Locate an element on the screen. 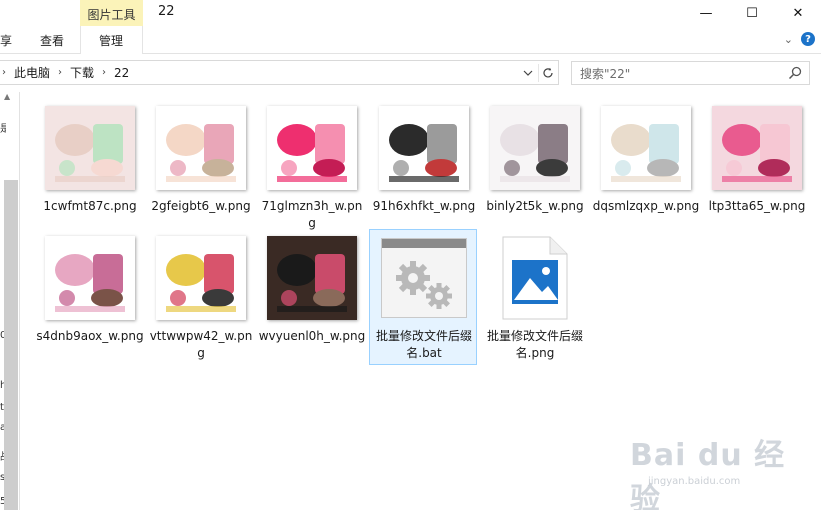 This screenshot has height=510, width=821. file-name: ltp3tta65_w.png is located at coordinates (757, 206).